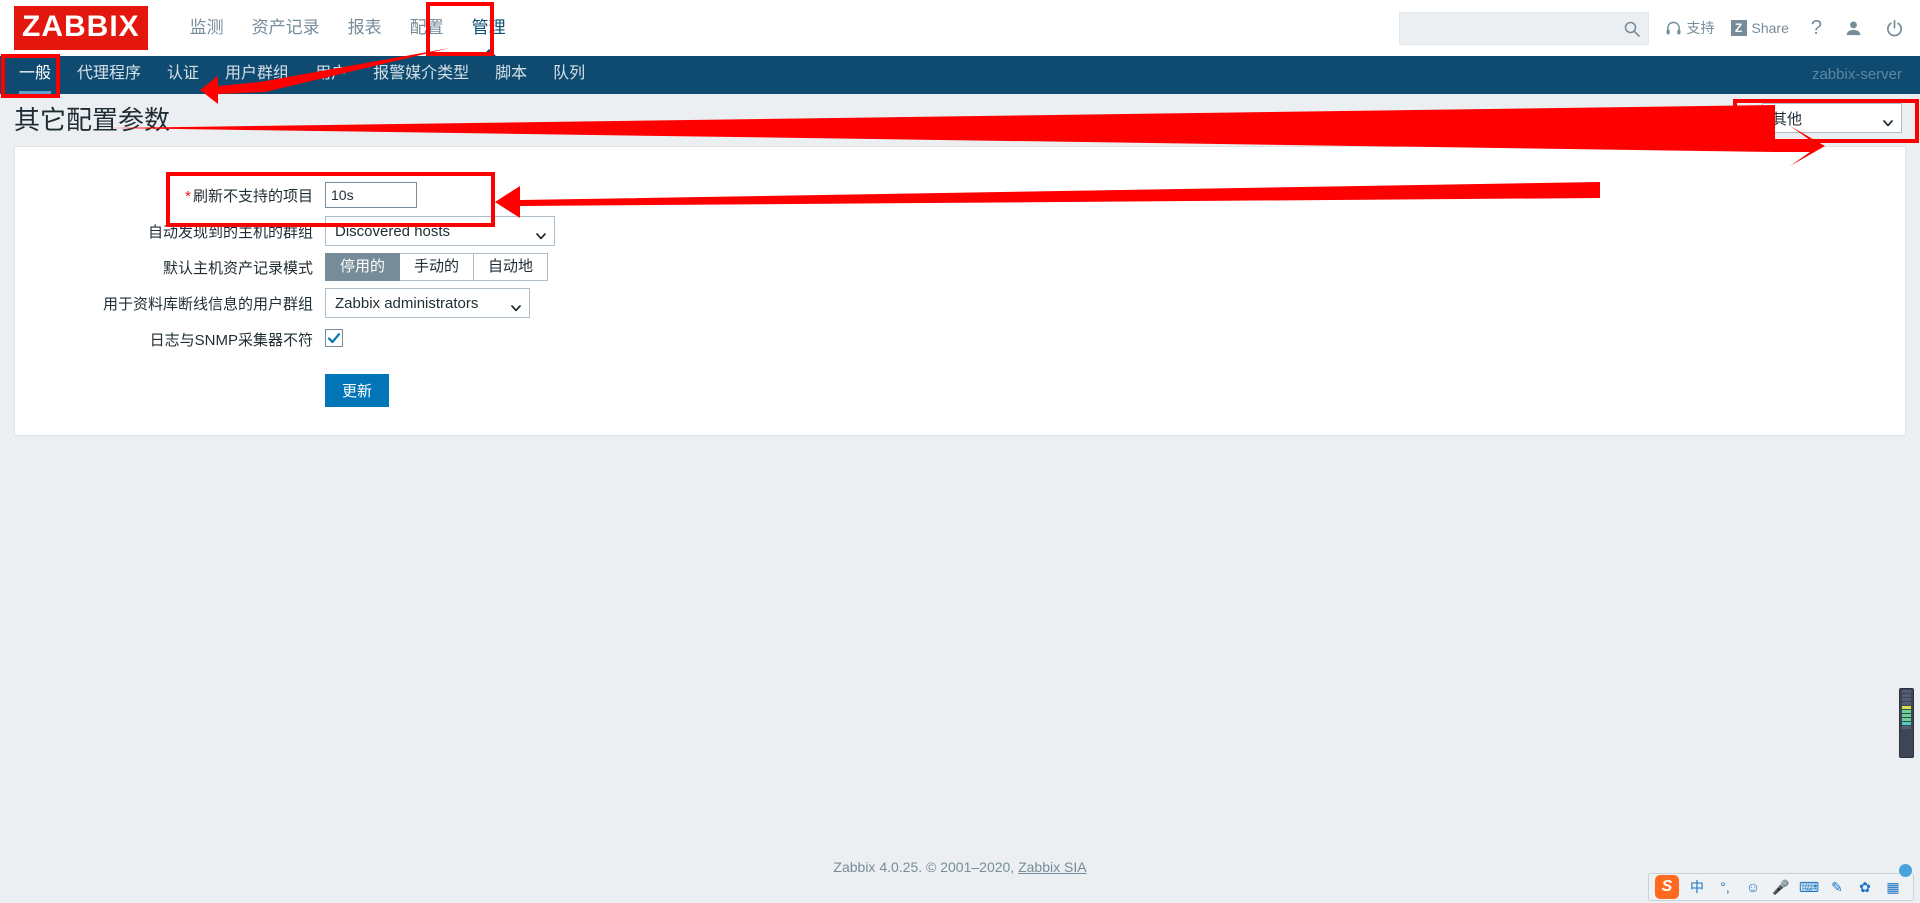 This screenshot has height=903, width=1920. I want to click on help-icon: ?, so click(1816, 28).